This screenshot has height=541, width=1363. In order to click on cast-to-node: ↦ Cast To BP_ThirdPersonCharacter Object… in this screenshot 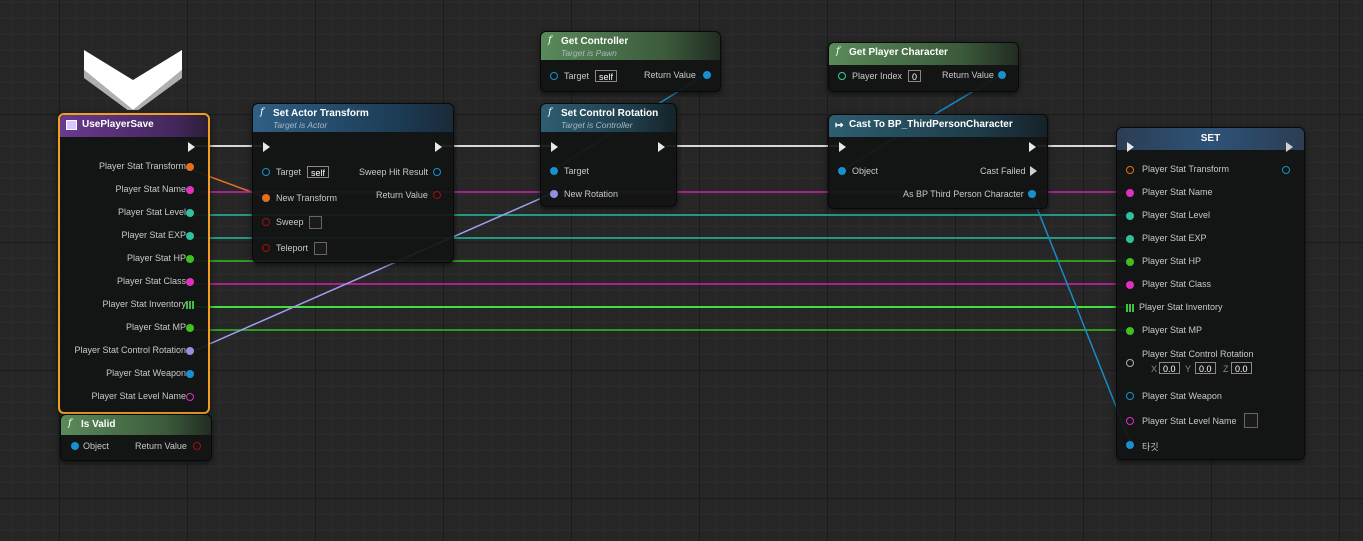, I will do `click(938, 161)`.